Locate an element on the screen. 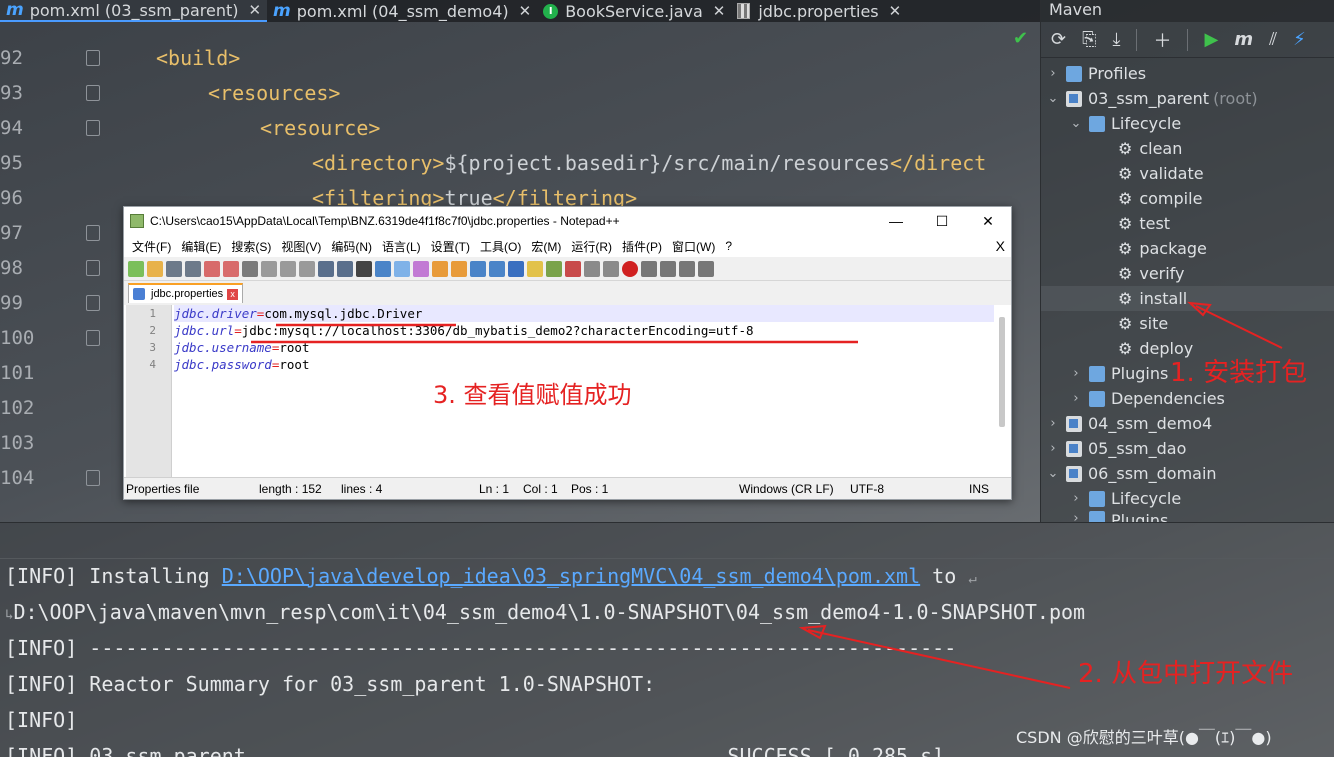  maximize-button: ☐ is located at coordinates (942, 221).